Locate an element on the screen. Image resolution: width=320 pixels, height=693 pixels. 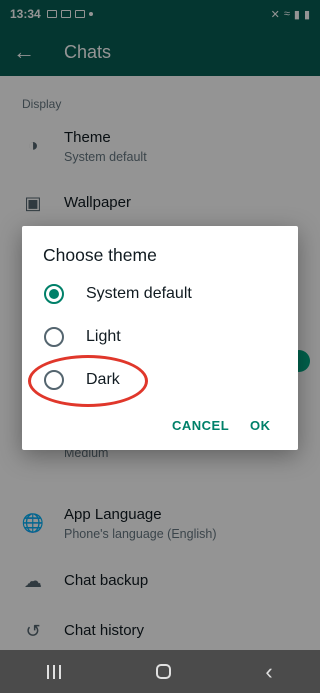
cancel-button: CANCEL is located at coordinates (200, 425).